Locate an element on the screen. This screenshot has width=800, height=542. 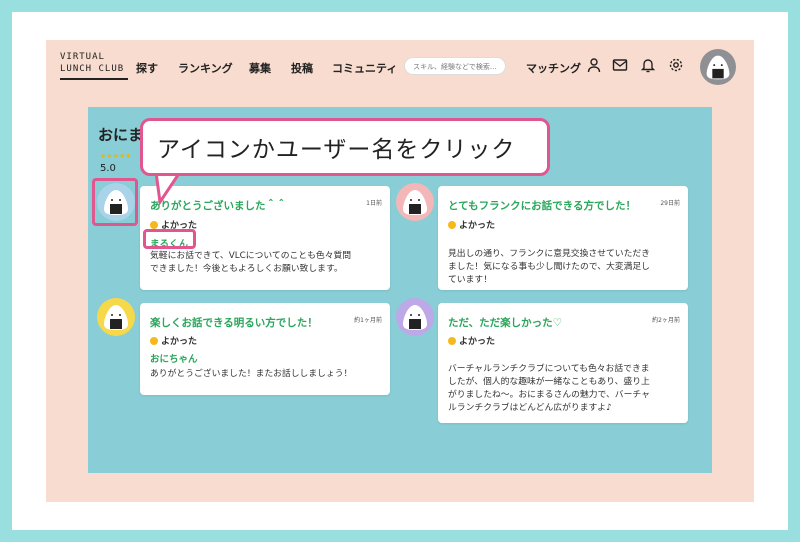
review-body-line: ありがとうございました！またお話ししましょう！ is located at coordinates (251, 374).